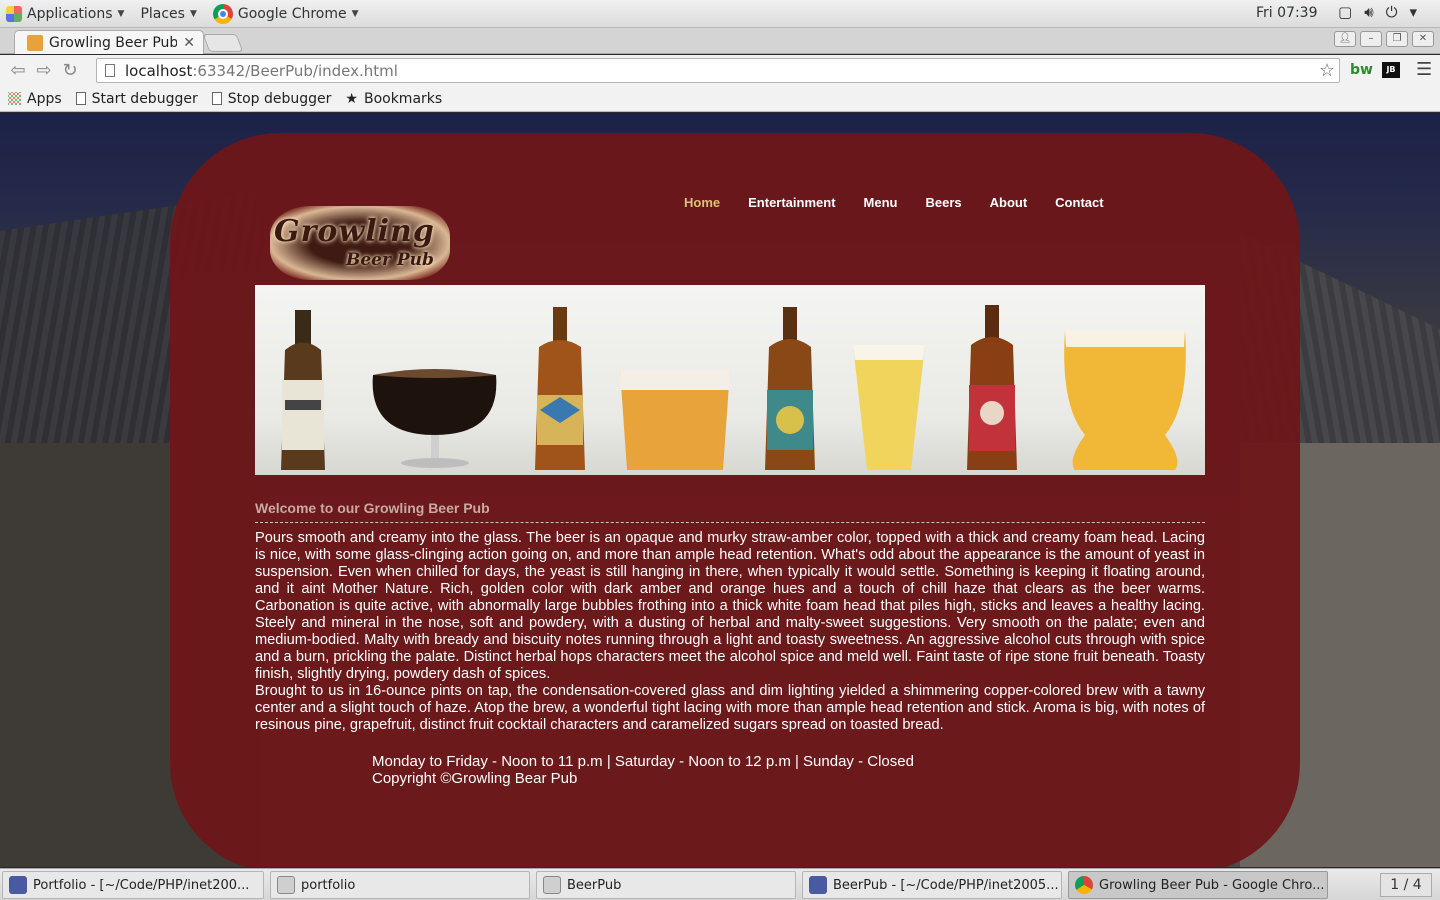 Image resolution: width=1440 pixels, height=900 pixels. What do you see at coordinates (400, 885) in the screenshot?
I see `taskbar-item: portfolio` at bounding box center [400, 885].